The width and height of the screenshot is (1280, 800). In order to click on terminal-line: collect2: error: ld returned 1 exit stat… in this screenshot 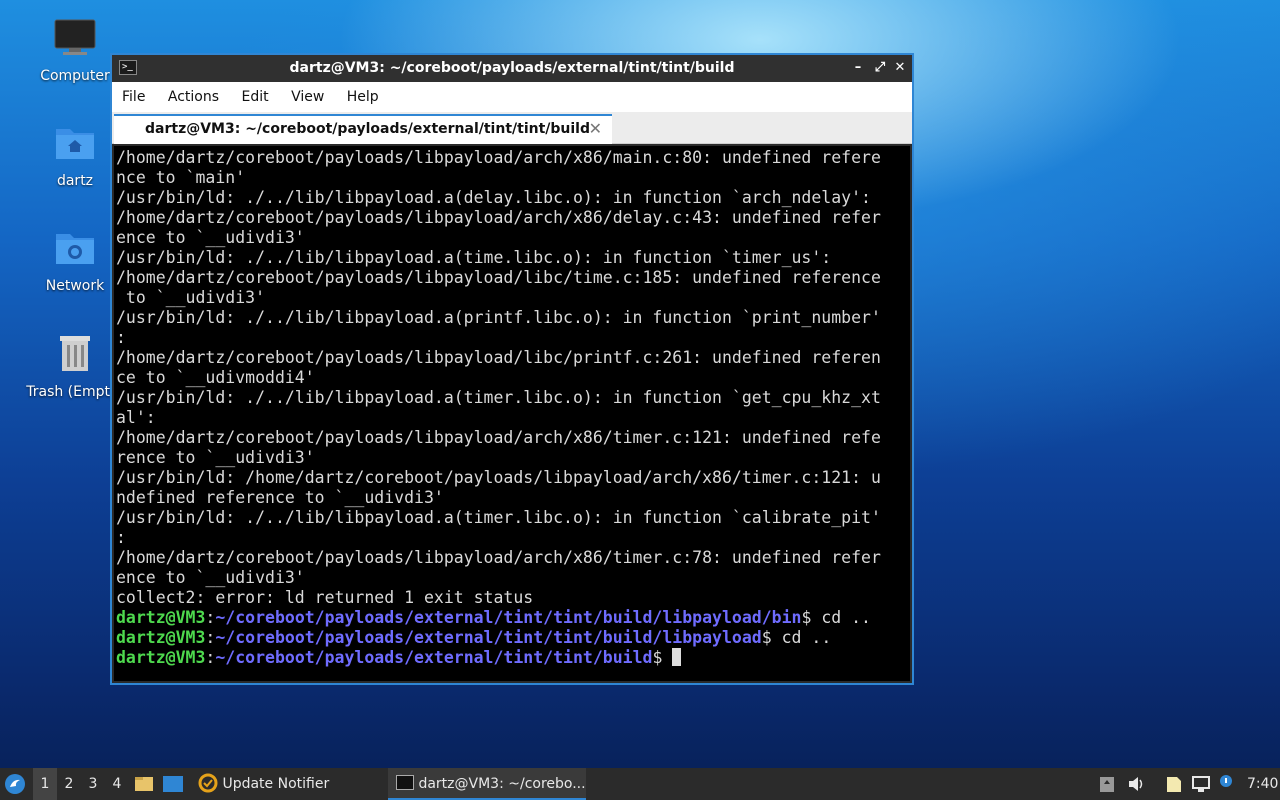, I will do `click(325, 597)`.